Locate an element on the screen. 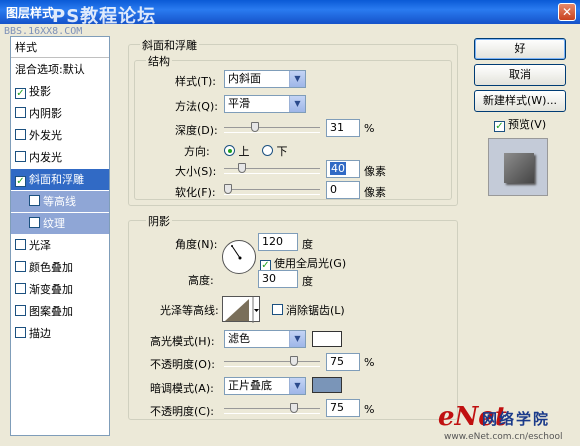 Image resolution: width=580 pixels, height=446 pixels. highlight-opacity-unit: % is located at coordinates (369, 362).